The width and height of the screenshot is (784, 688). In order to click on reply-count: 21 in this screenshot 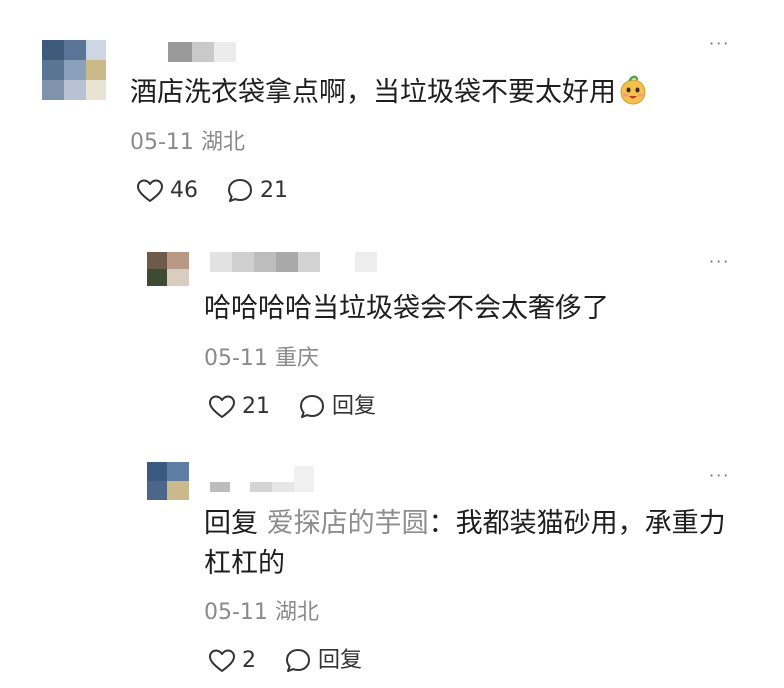, I will do `click(274, 190)`.